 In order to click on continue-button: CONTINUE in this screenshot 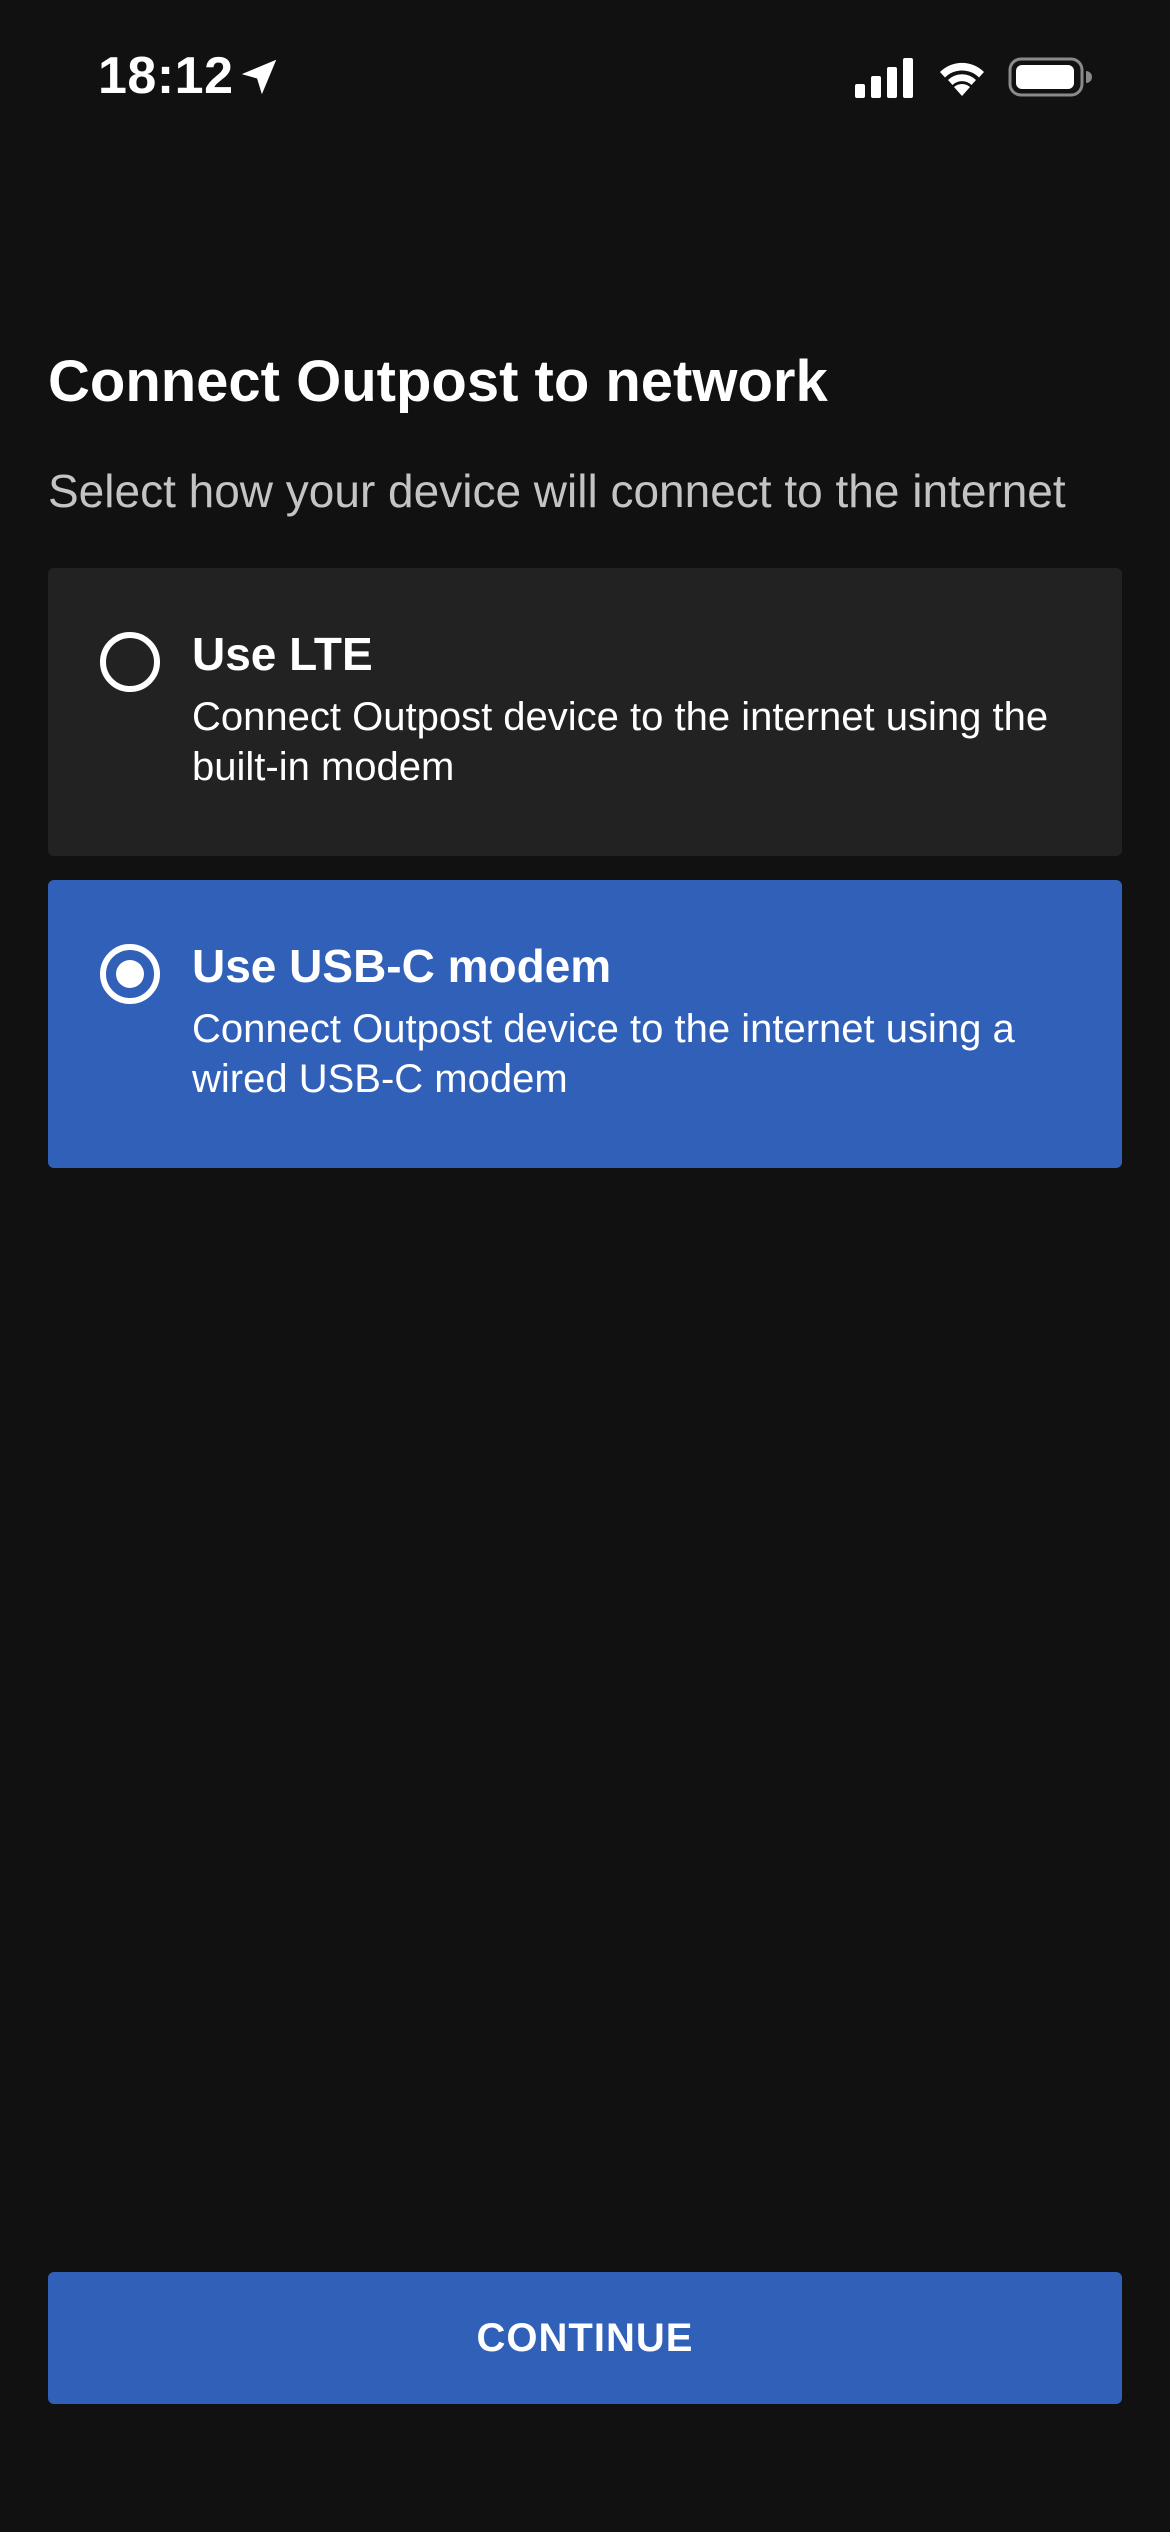, I will do `click(585, 2338)`.